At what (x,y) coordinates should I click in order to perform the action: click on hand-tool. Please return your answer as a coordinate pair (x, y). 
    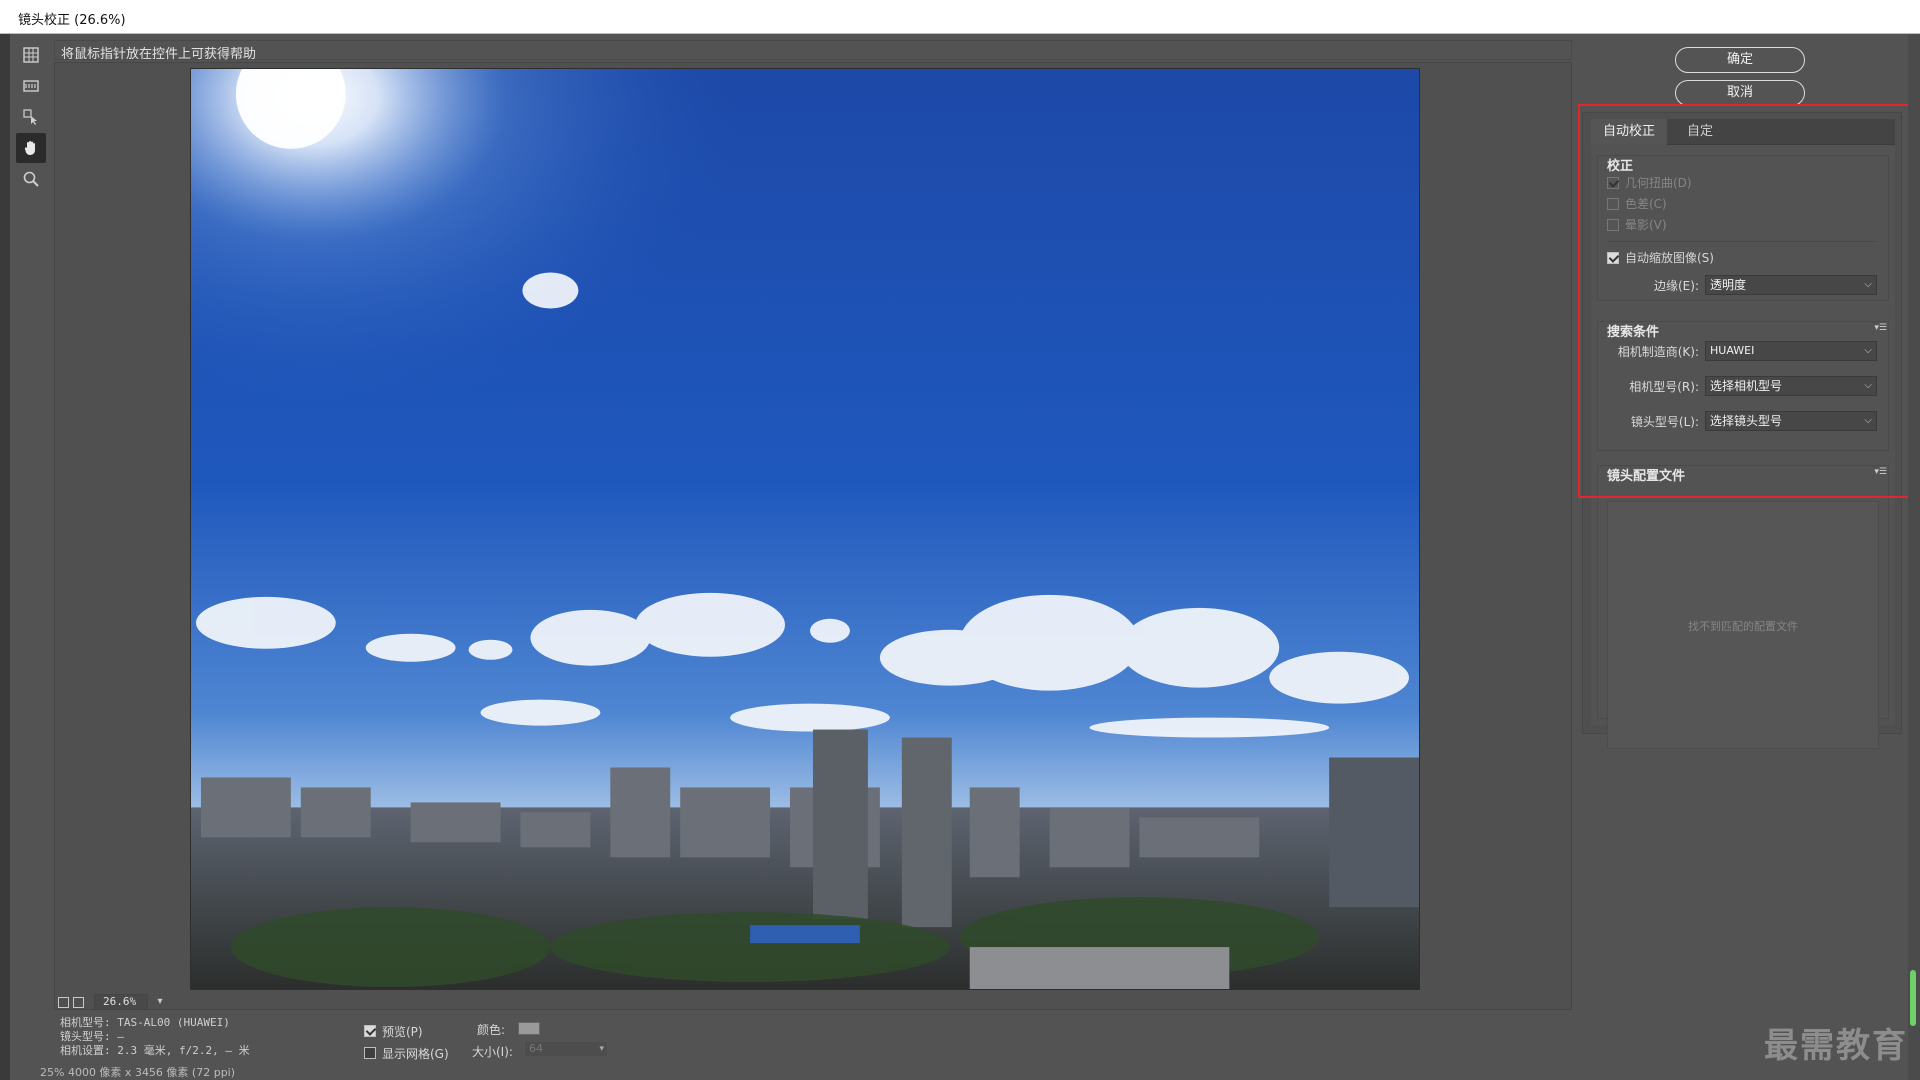
    Looking at the image, I should click on (31, 148).